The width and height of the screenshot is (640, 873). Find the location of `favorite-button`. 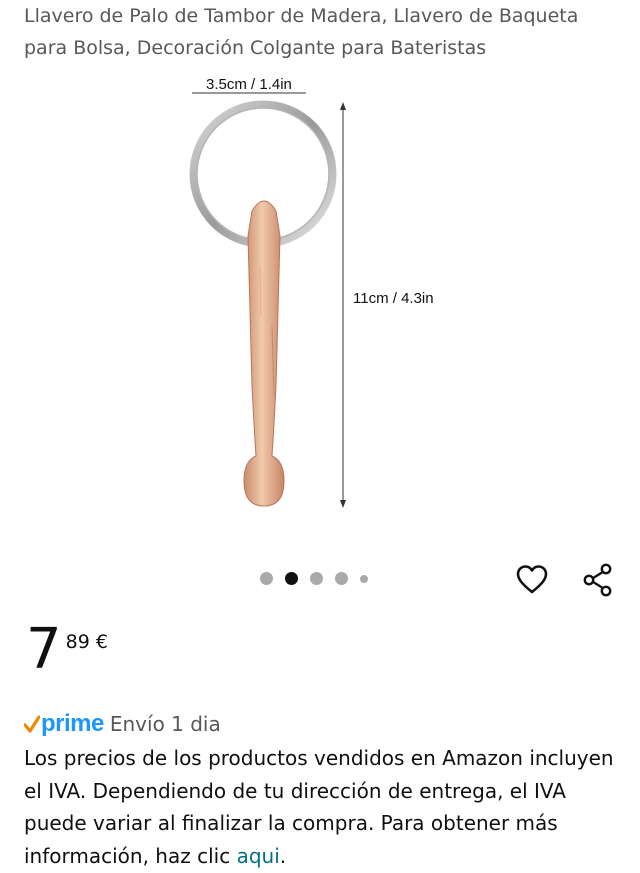

favorite-button is located at coordinates (532, 580).